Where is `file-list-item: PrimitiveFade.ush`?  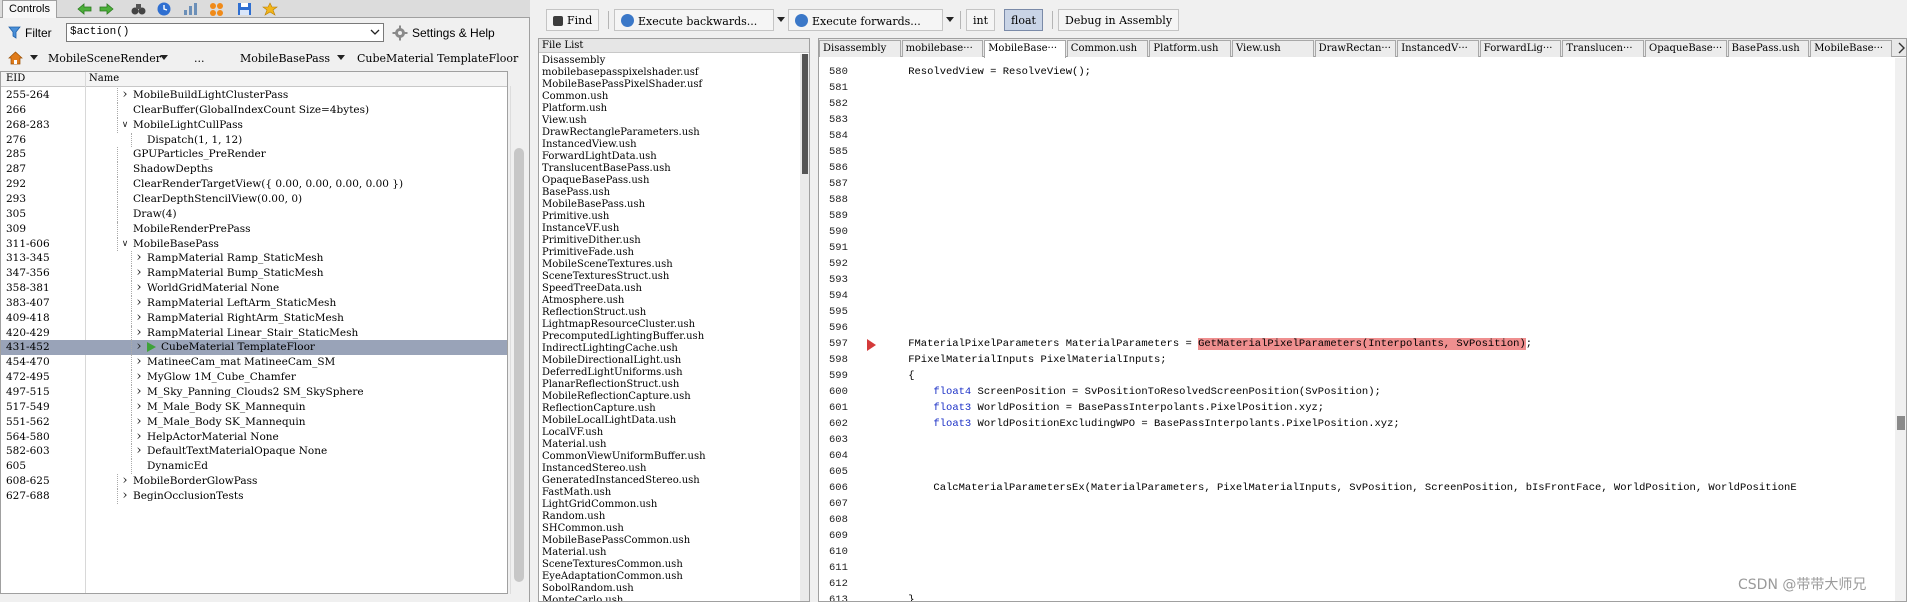
file-list-item: PrimitiveFade.ush is located at coordinates (588, 253).